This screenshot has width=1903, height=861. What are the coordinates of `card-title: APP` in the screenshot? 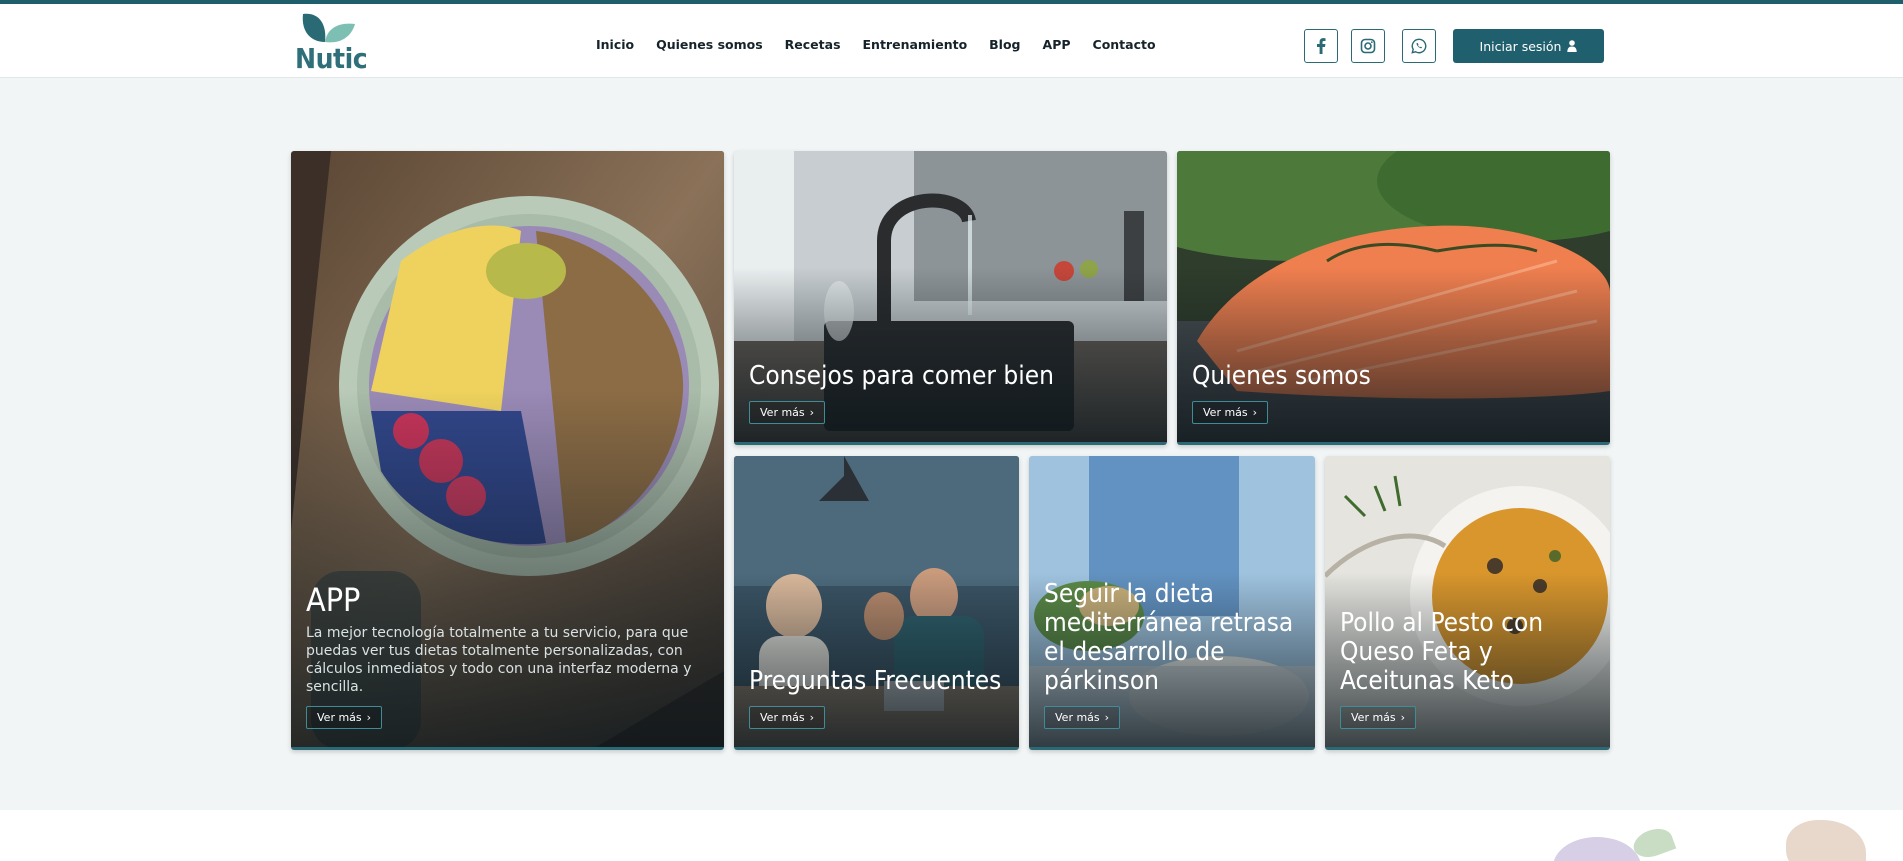 It's located at (333, 600).